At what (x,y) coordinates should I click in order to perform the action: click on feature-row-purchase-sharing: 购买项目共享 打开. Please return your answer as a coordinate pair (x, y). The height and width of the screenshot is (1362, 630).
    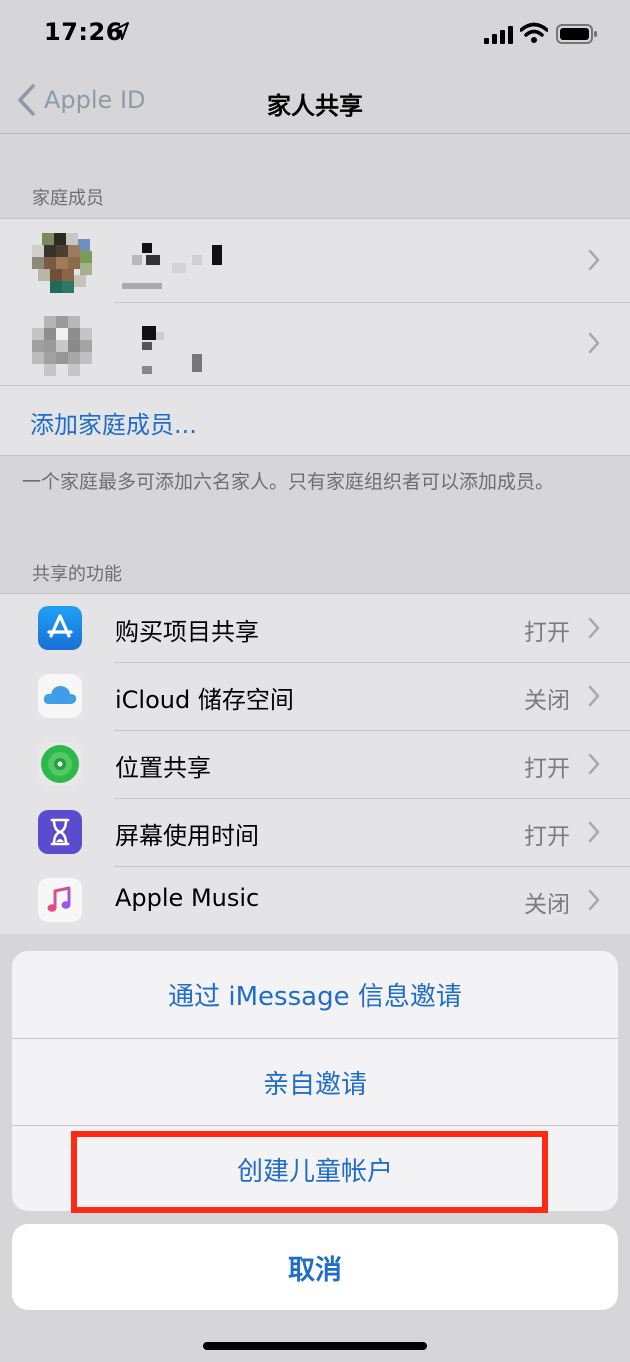
    Looking at the image, I should click on (315, 628).